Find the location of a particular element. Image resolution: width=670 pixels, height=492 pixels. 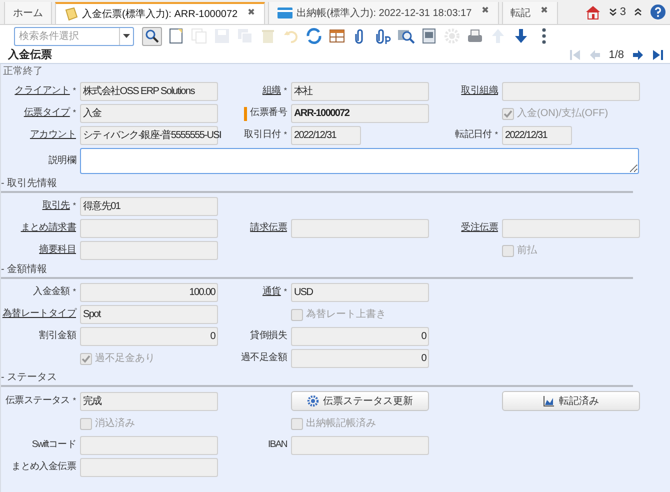

tab-label: 転記 is located at coordinates (520, 13).